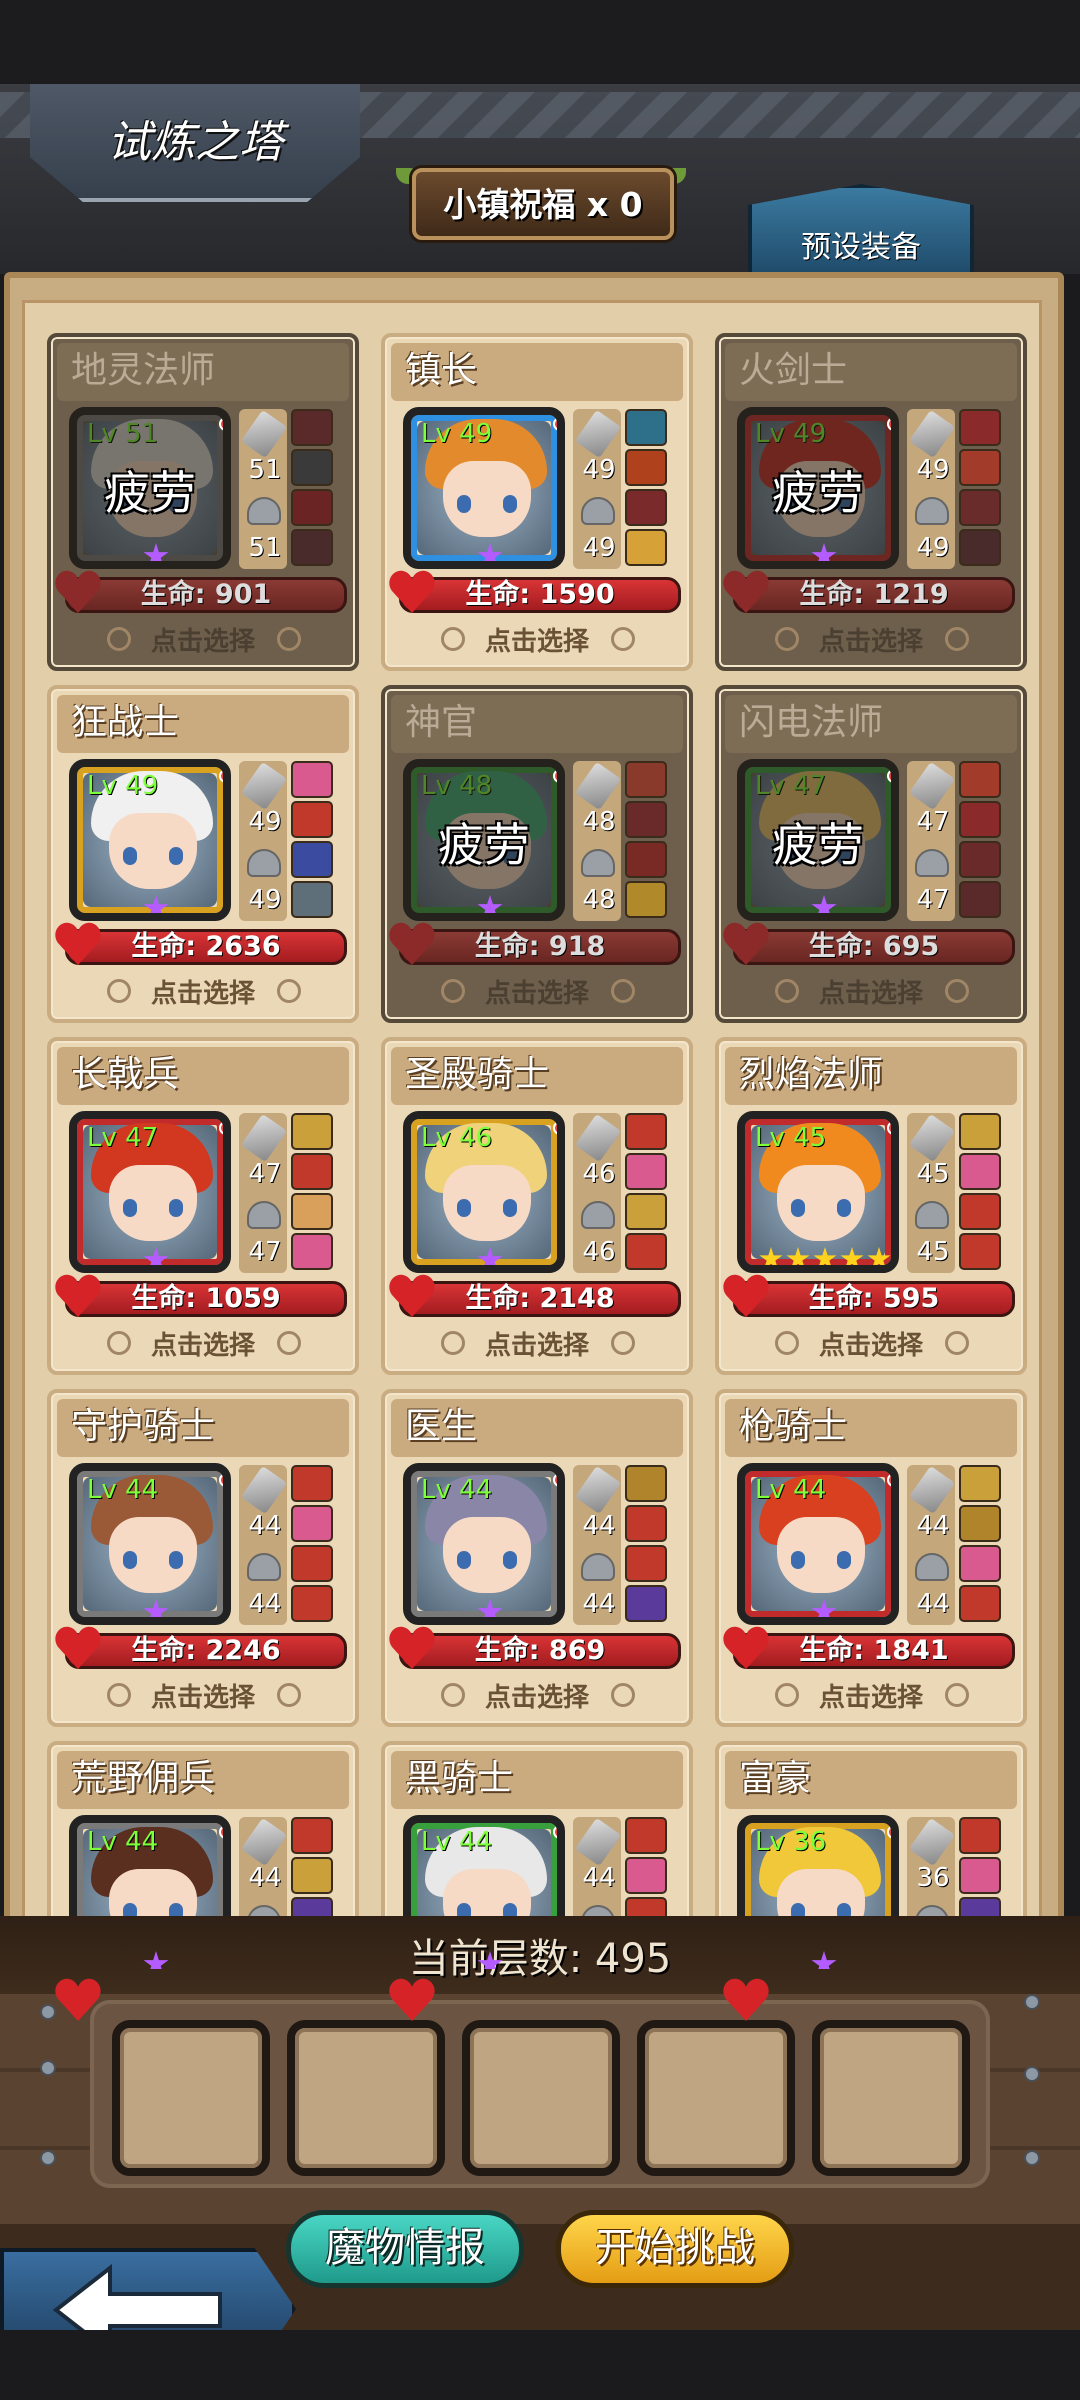 The width and height of the screenshot is (1080, 2400). I want to click on hero-card: 医生 Lv 44 44 44 生命: 869 点击选择, so click(537, 1558).